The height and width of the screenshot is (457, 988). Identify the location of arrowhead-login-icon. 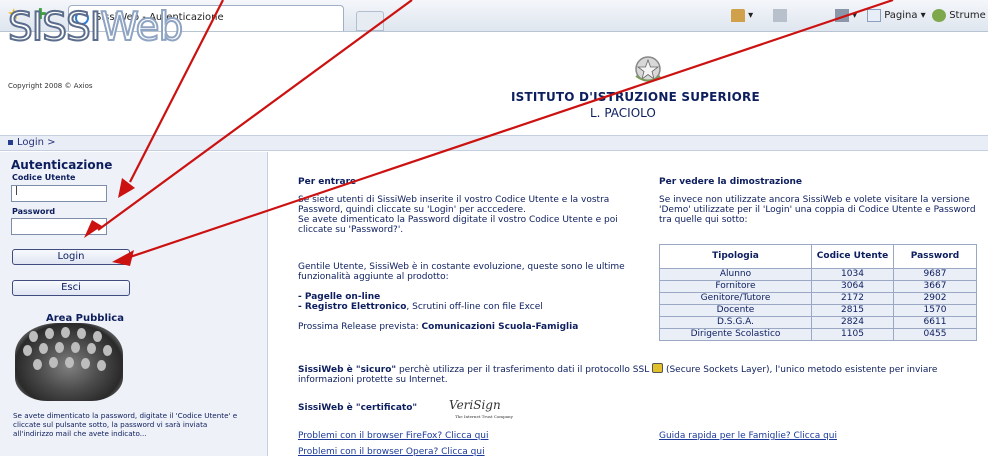
(123, 258).